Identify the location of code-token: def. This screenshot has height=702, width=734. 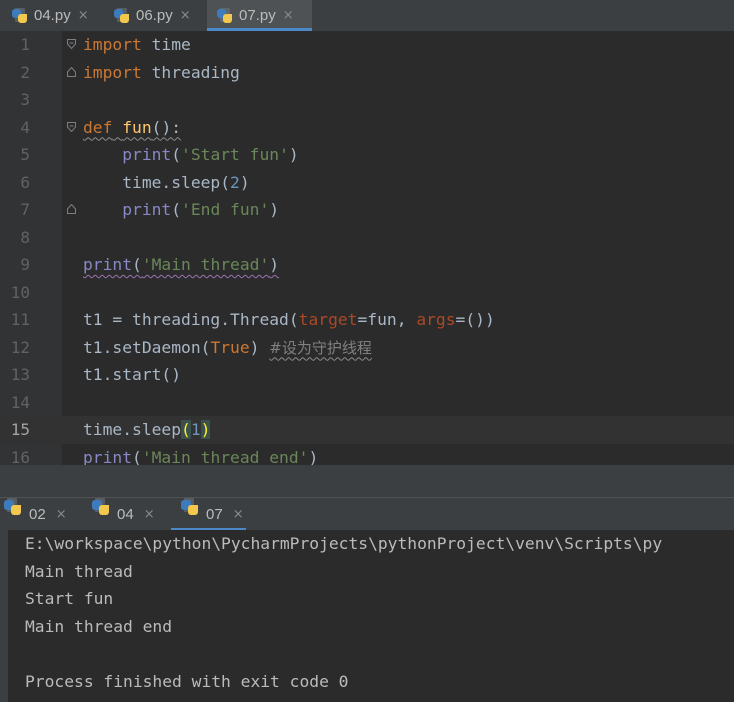
(98, 127).